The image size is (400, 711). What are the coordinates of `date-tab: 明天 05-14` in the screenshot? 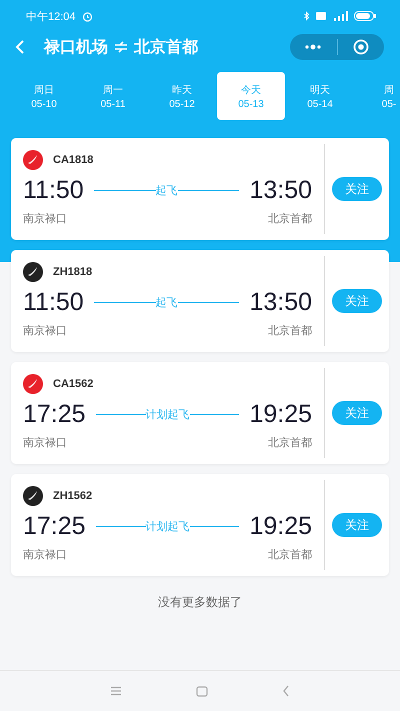 It's located at (320, 96).